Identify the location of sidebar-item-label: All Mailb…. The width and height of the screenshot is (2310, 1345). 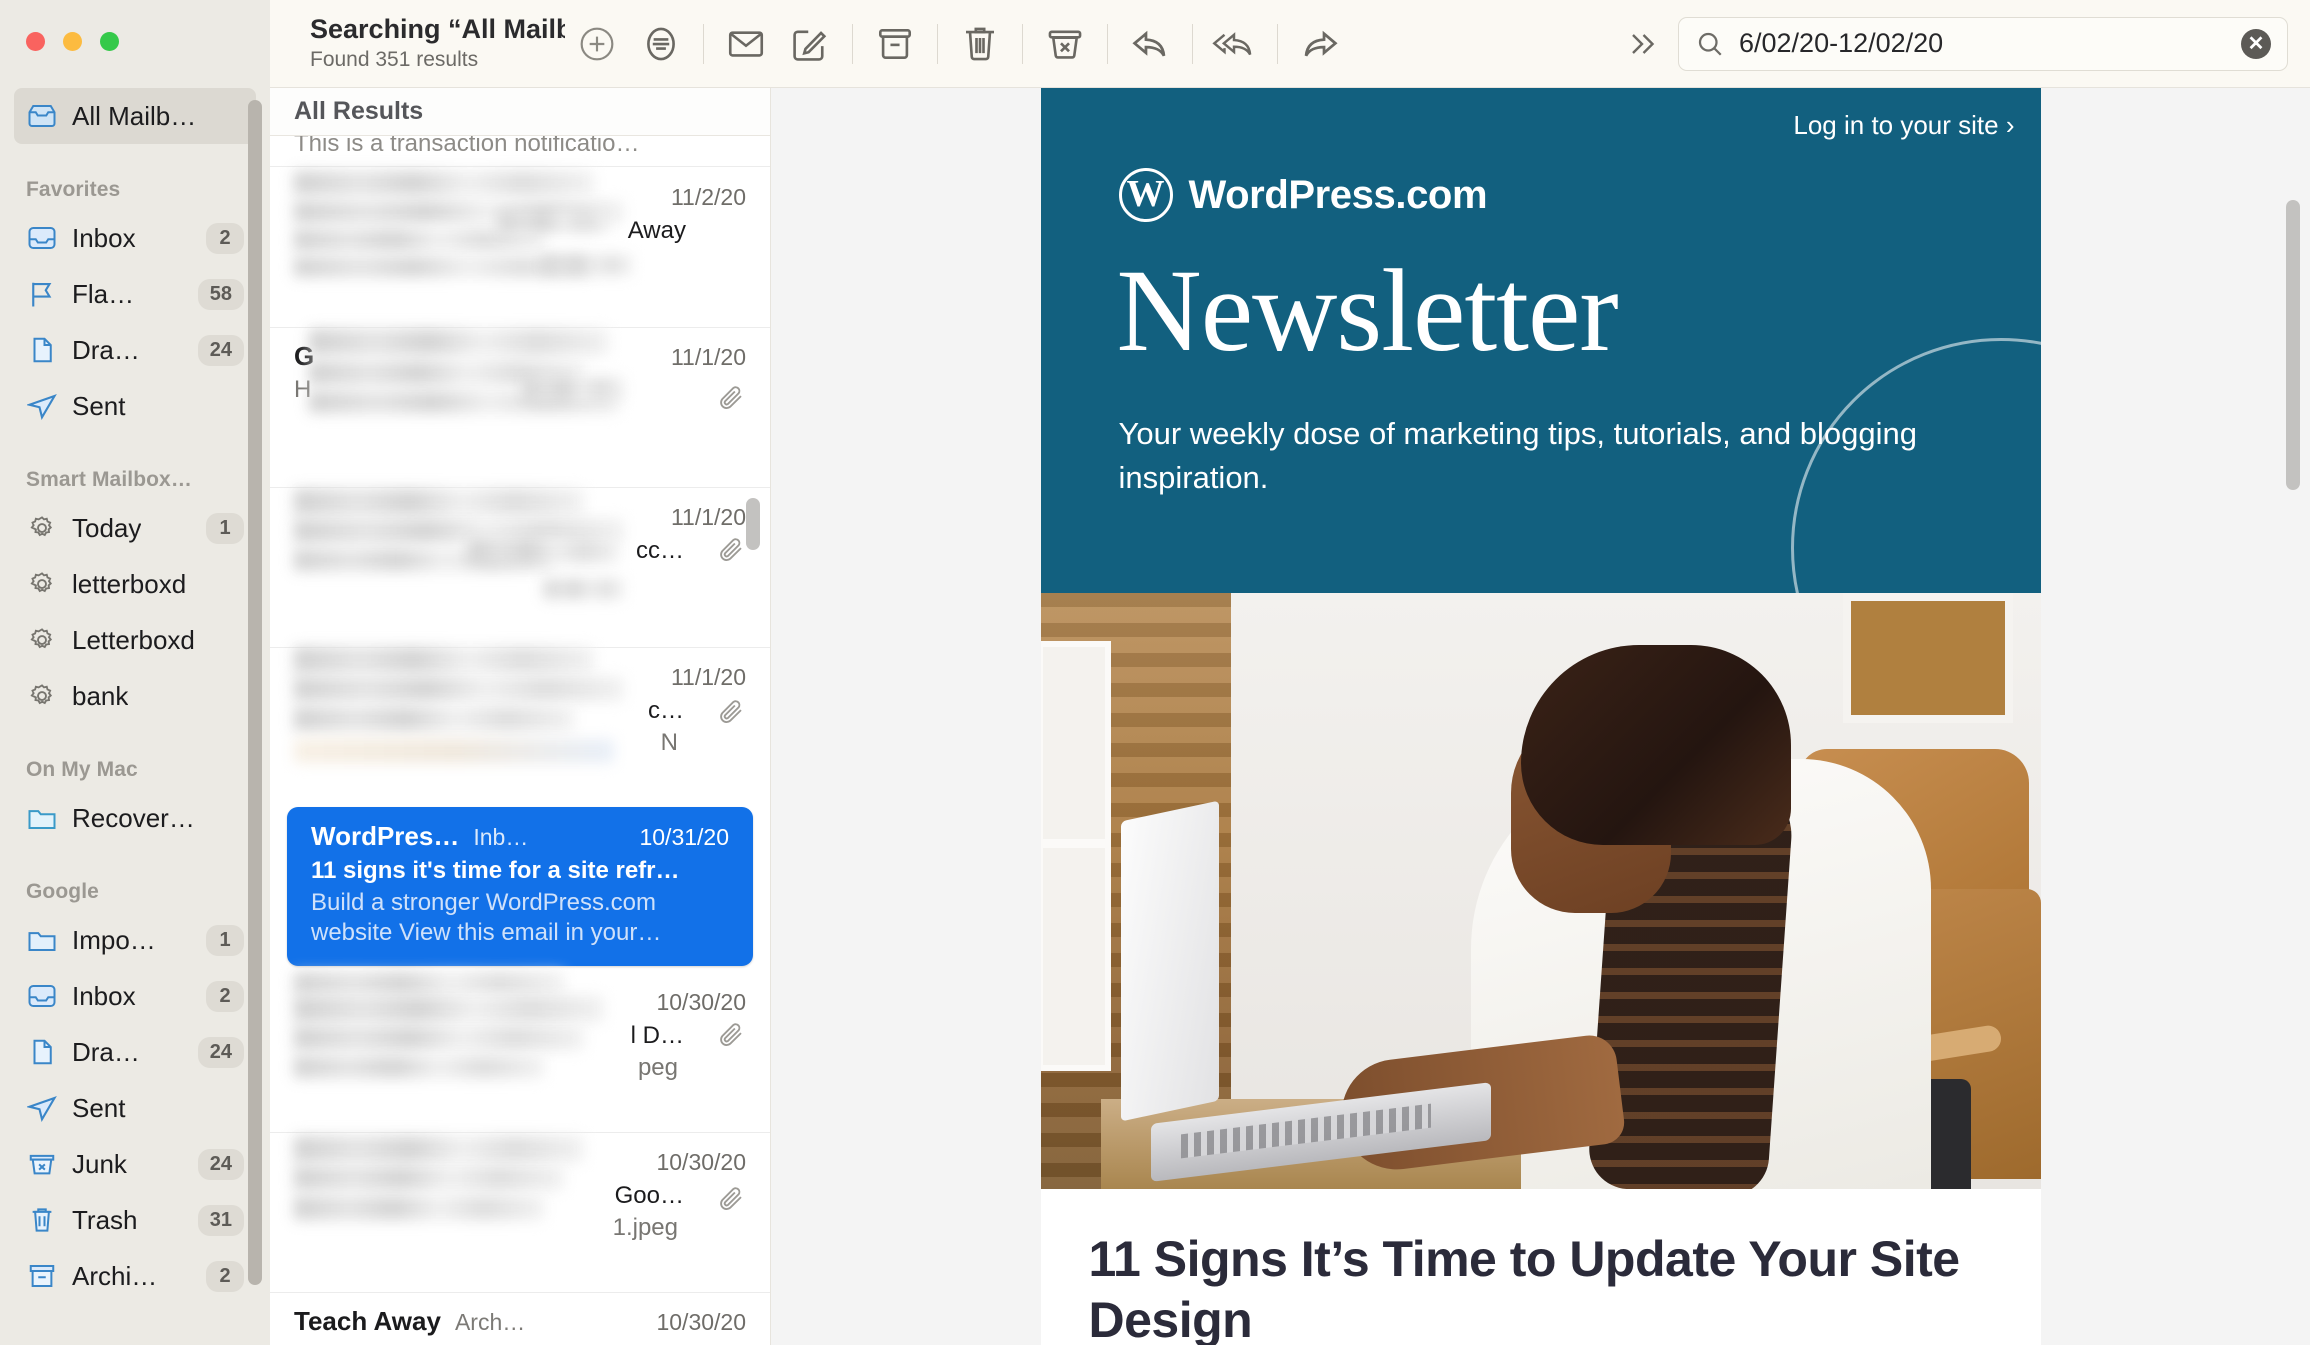
(134, 115).